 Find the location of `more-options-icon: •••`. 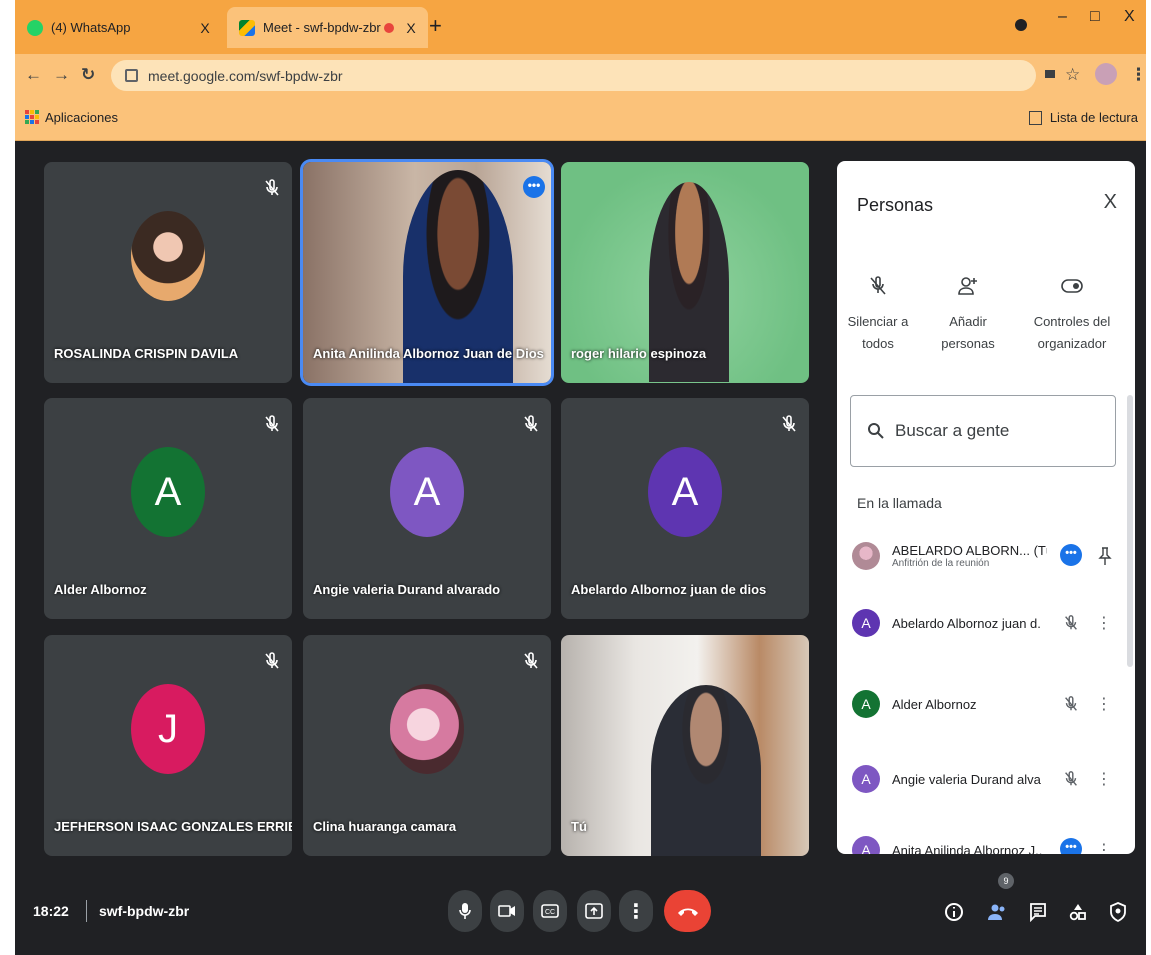

more-options-icon: ••• is located at coordinates (534, 187).